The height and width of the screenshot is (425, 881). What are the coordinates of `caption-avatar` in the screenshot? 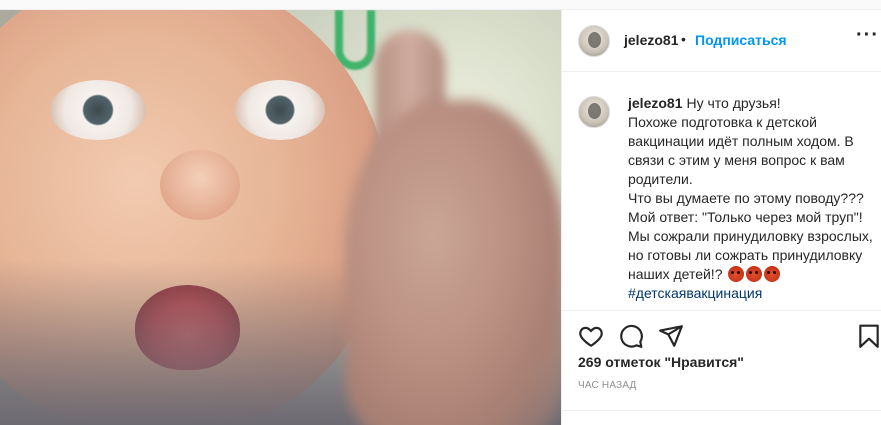 It's located at (594, 112).